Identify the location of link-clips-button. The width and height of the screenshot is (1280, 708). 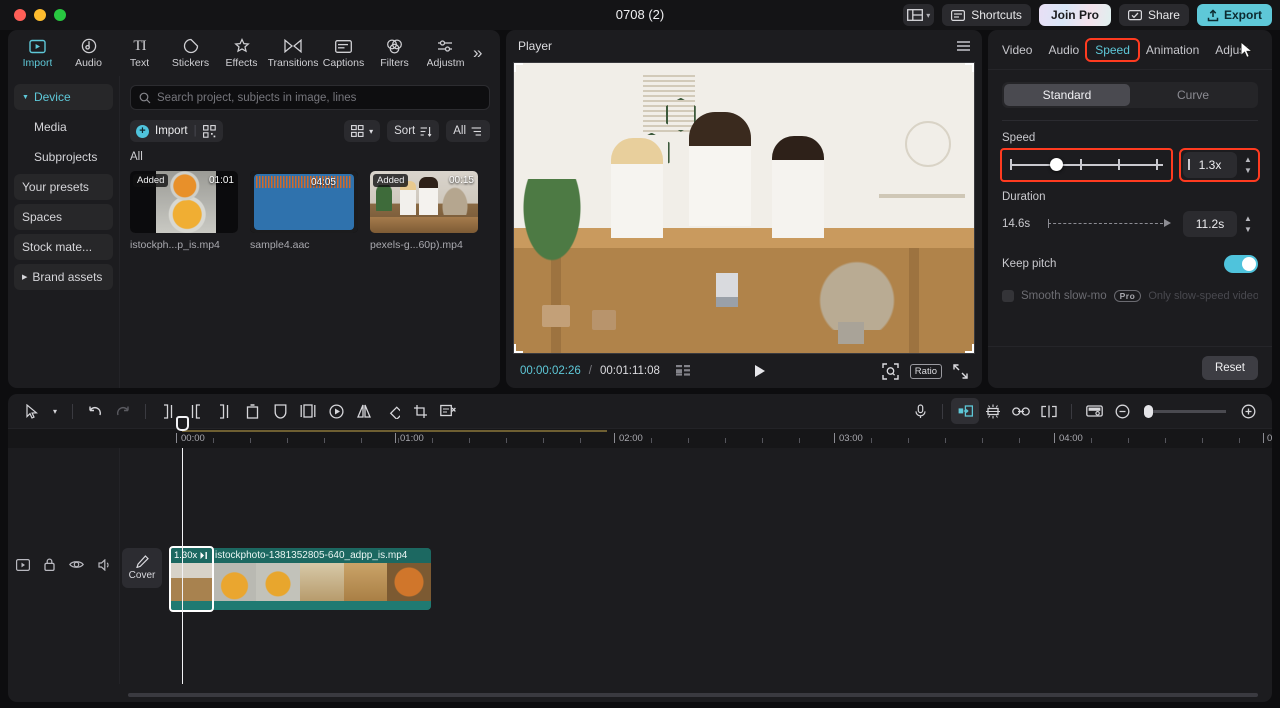
(1021, 411).